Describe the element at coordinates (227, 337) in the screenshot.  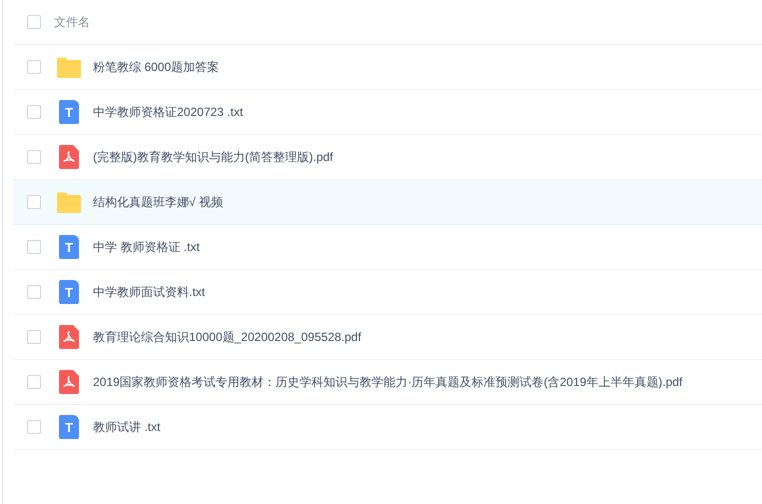
I see `file-name: 教育理论综合知识10000题_20200208_095528.pdf` at that location.